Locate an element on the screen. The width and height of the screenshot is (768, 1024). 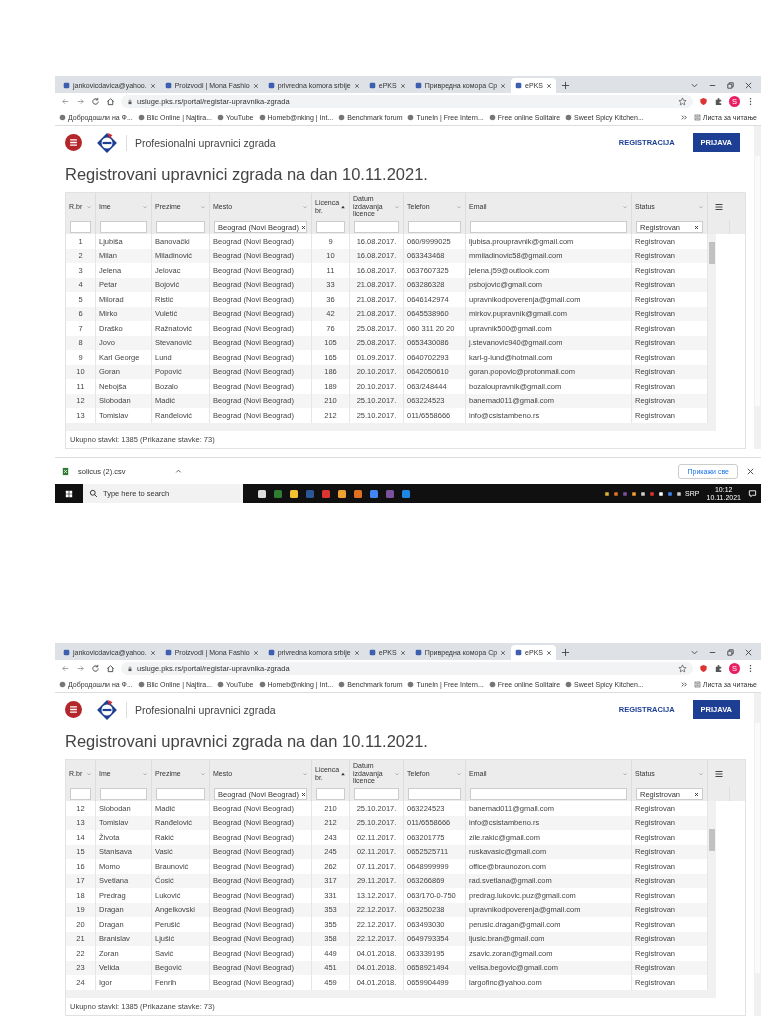
windows-icon is located at coordinates (69, 493).